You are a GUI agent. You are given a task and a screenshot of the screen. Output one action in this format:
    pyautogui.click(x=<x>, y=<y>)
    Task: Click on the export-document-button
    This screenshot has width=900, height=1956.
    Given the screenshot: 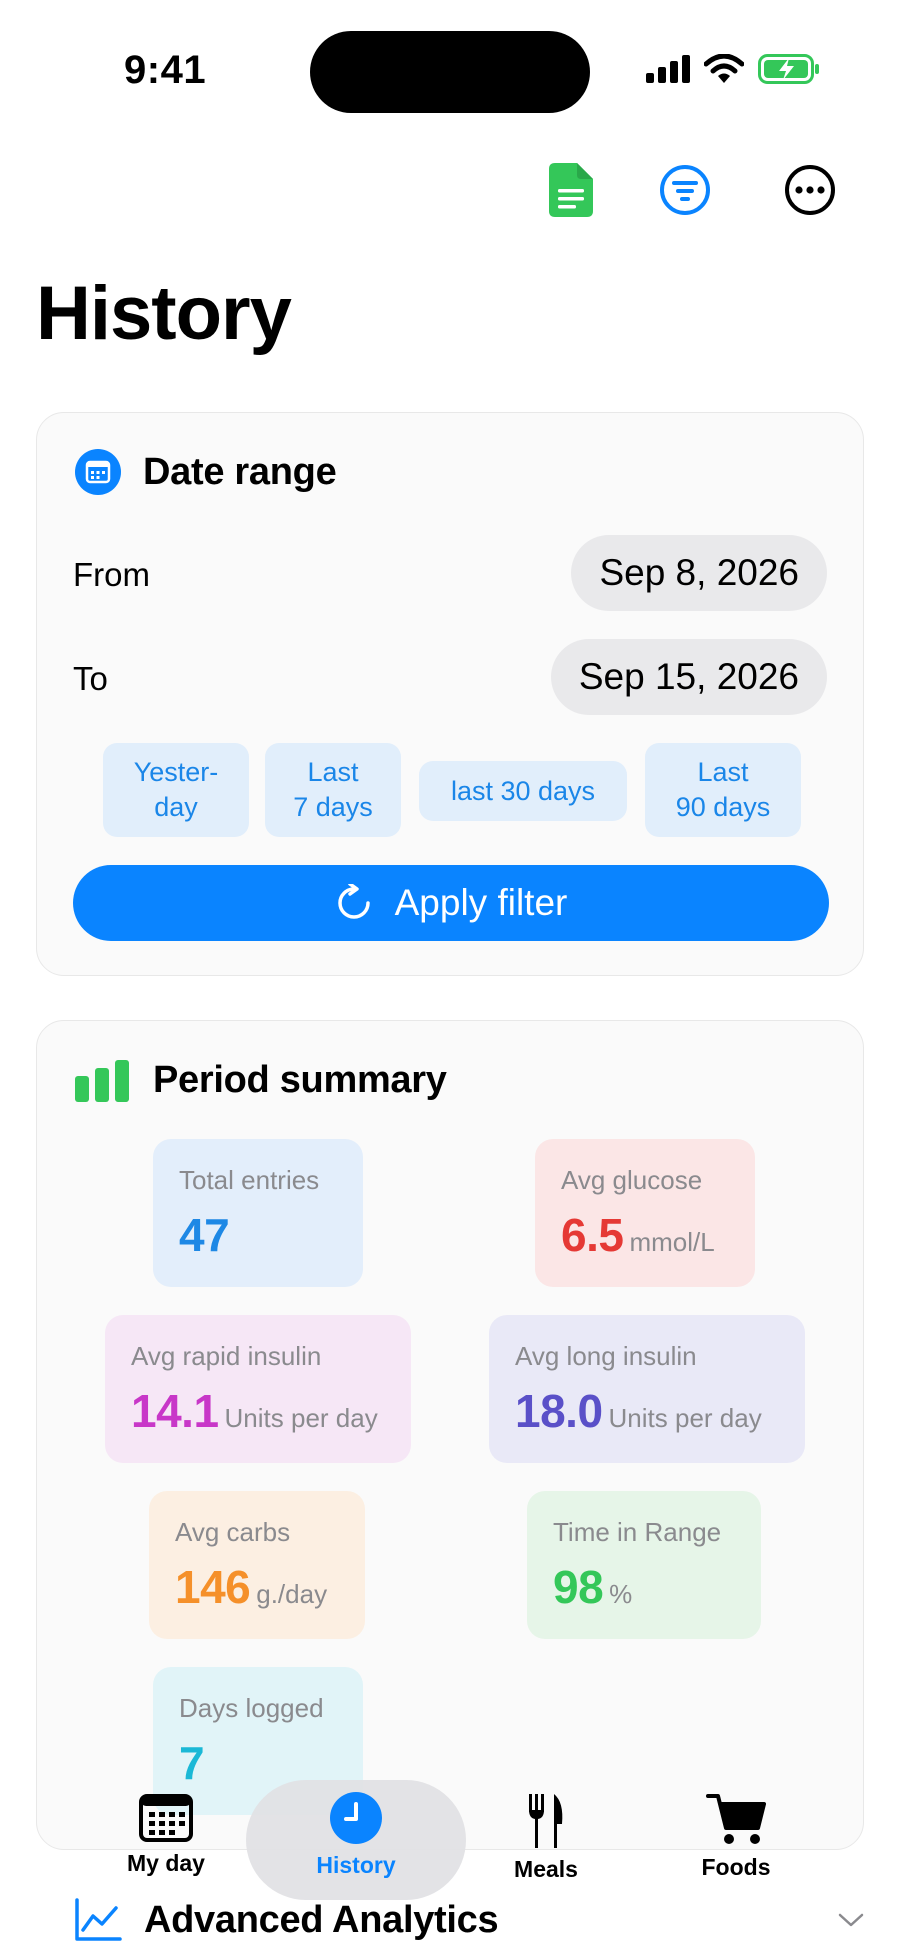 What is the action you would take?
    pyautogui.click(x=571, y=190)
    